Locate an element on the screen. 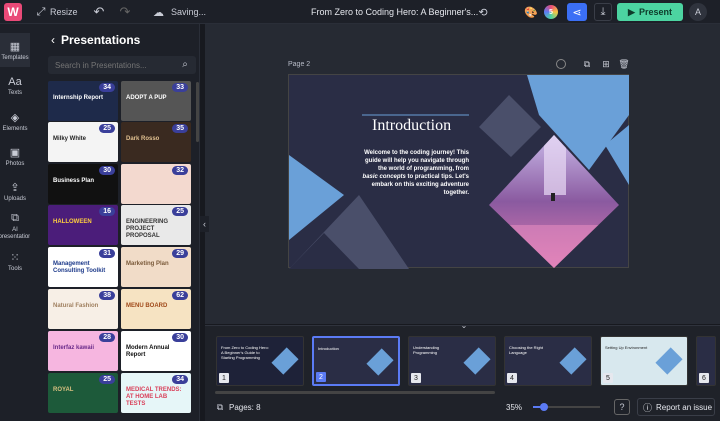 This screenshot has height=421, width=720. back-icon: ‹ is located at coordinates (53, 40).